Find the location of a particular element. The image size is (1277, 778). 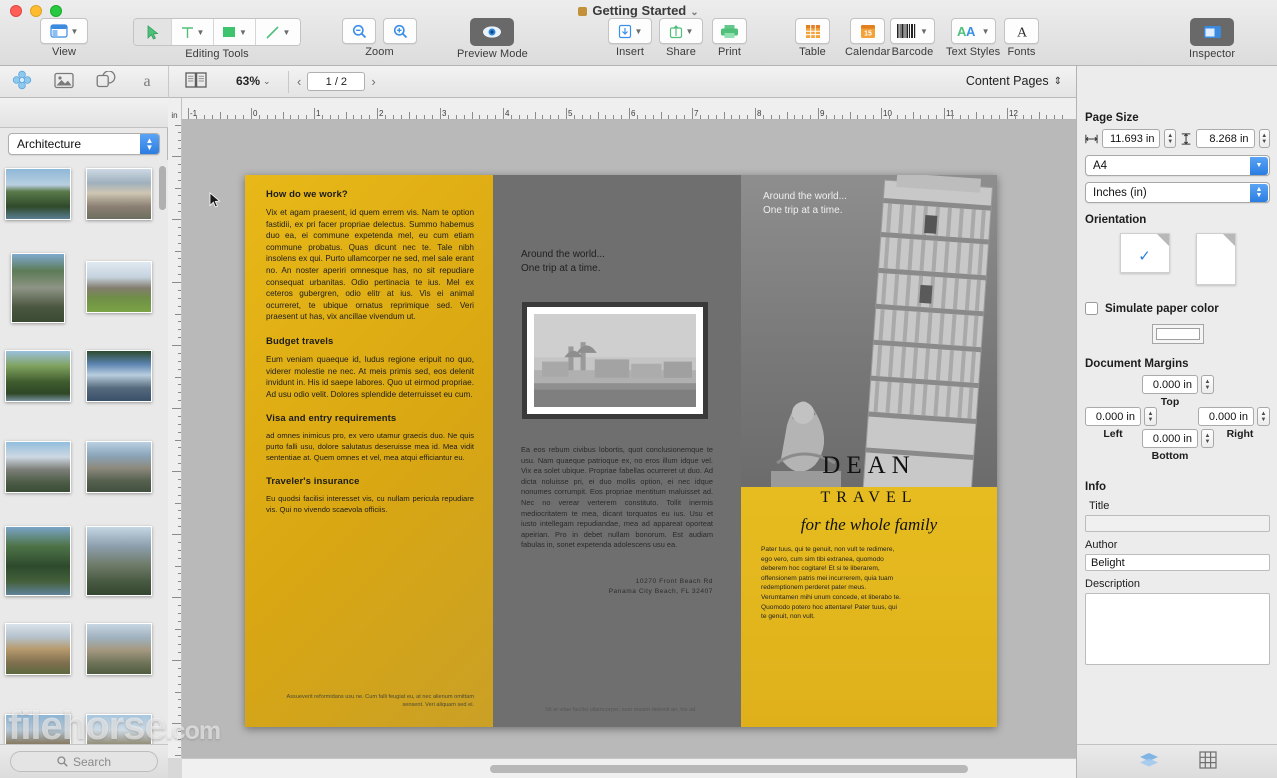

toolbar-group-editing-tools: ▼ ▼ ▼ Editing Tools is located at coordinates (217, 39).